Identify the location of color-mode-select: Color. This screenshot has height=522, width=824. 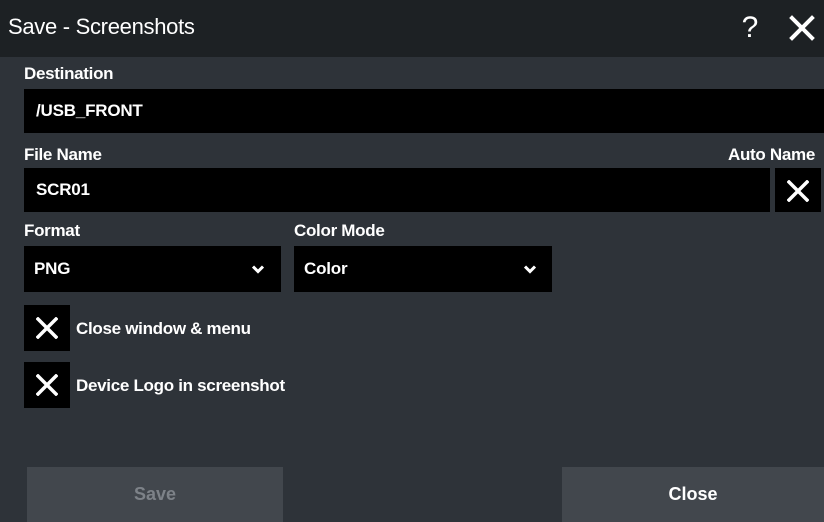
(423, 269).